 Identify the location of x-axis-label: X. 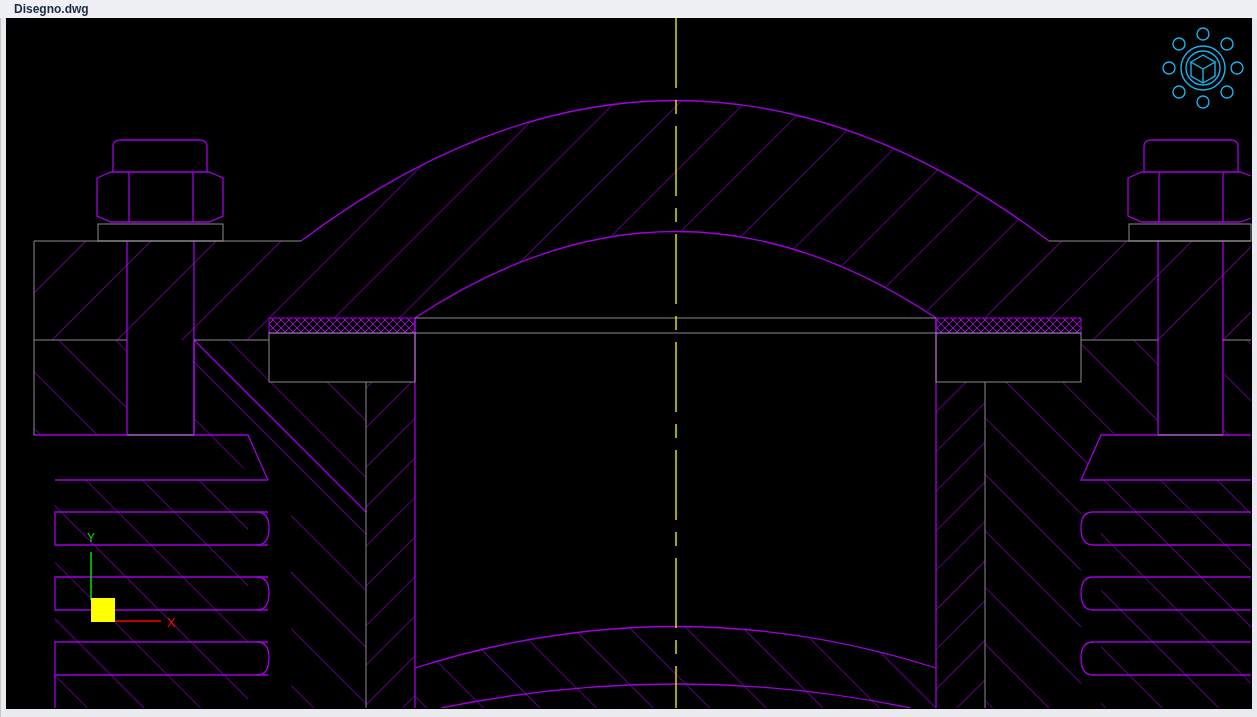
(171, 622).